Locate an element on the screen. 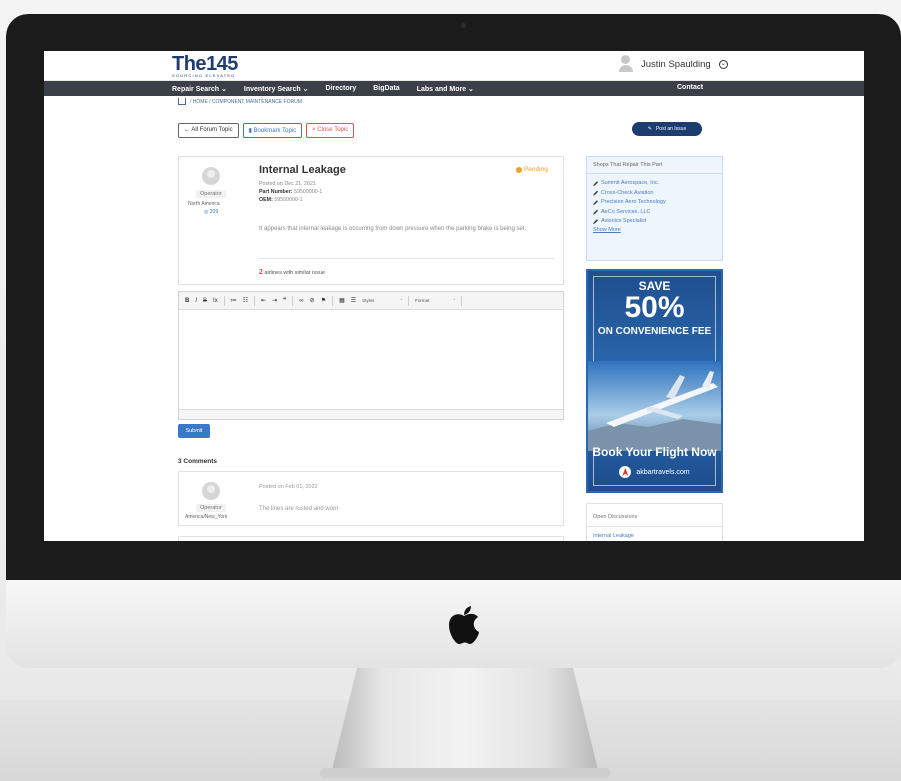 The width and height of the screenshot is (901, 781). ad-cta: Book Your Flight Now is located at coordinates (654, 452).